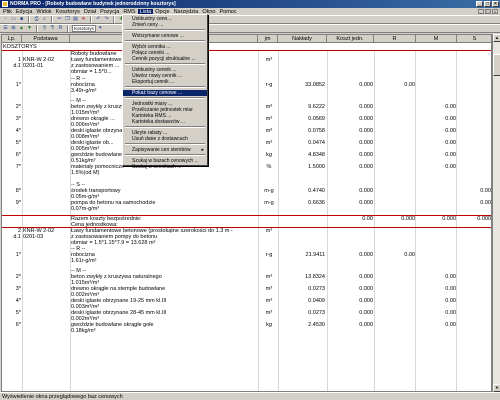 This screenshot has width=500, height=400. What do you see at coordinates (495, 4) in the screenshot?
I see `close-button: ×` at bounding box center [495, 4].